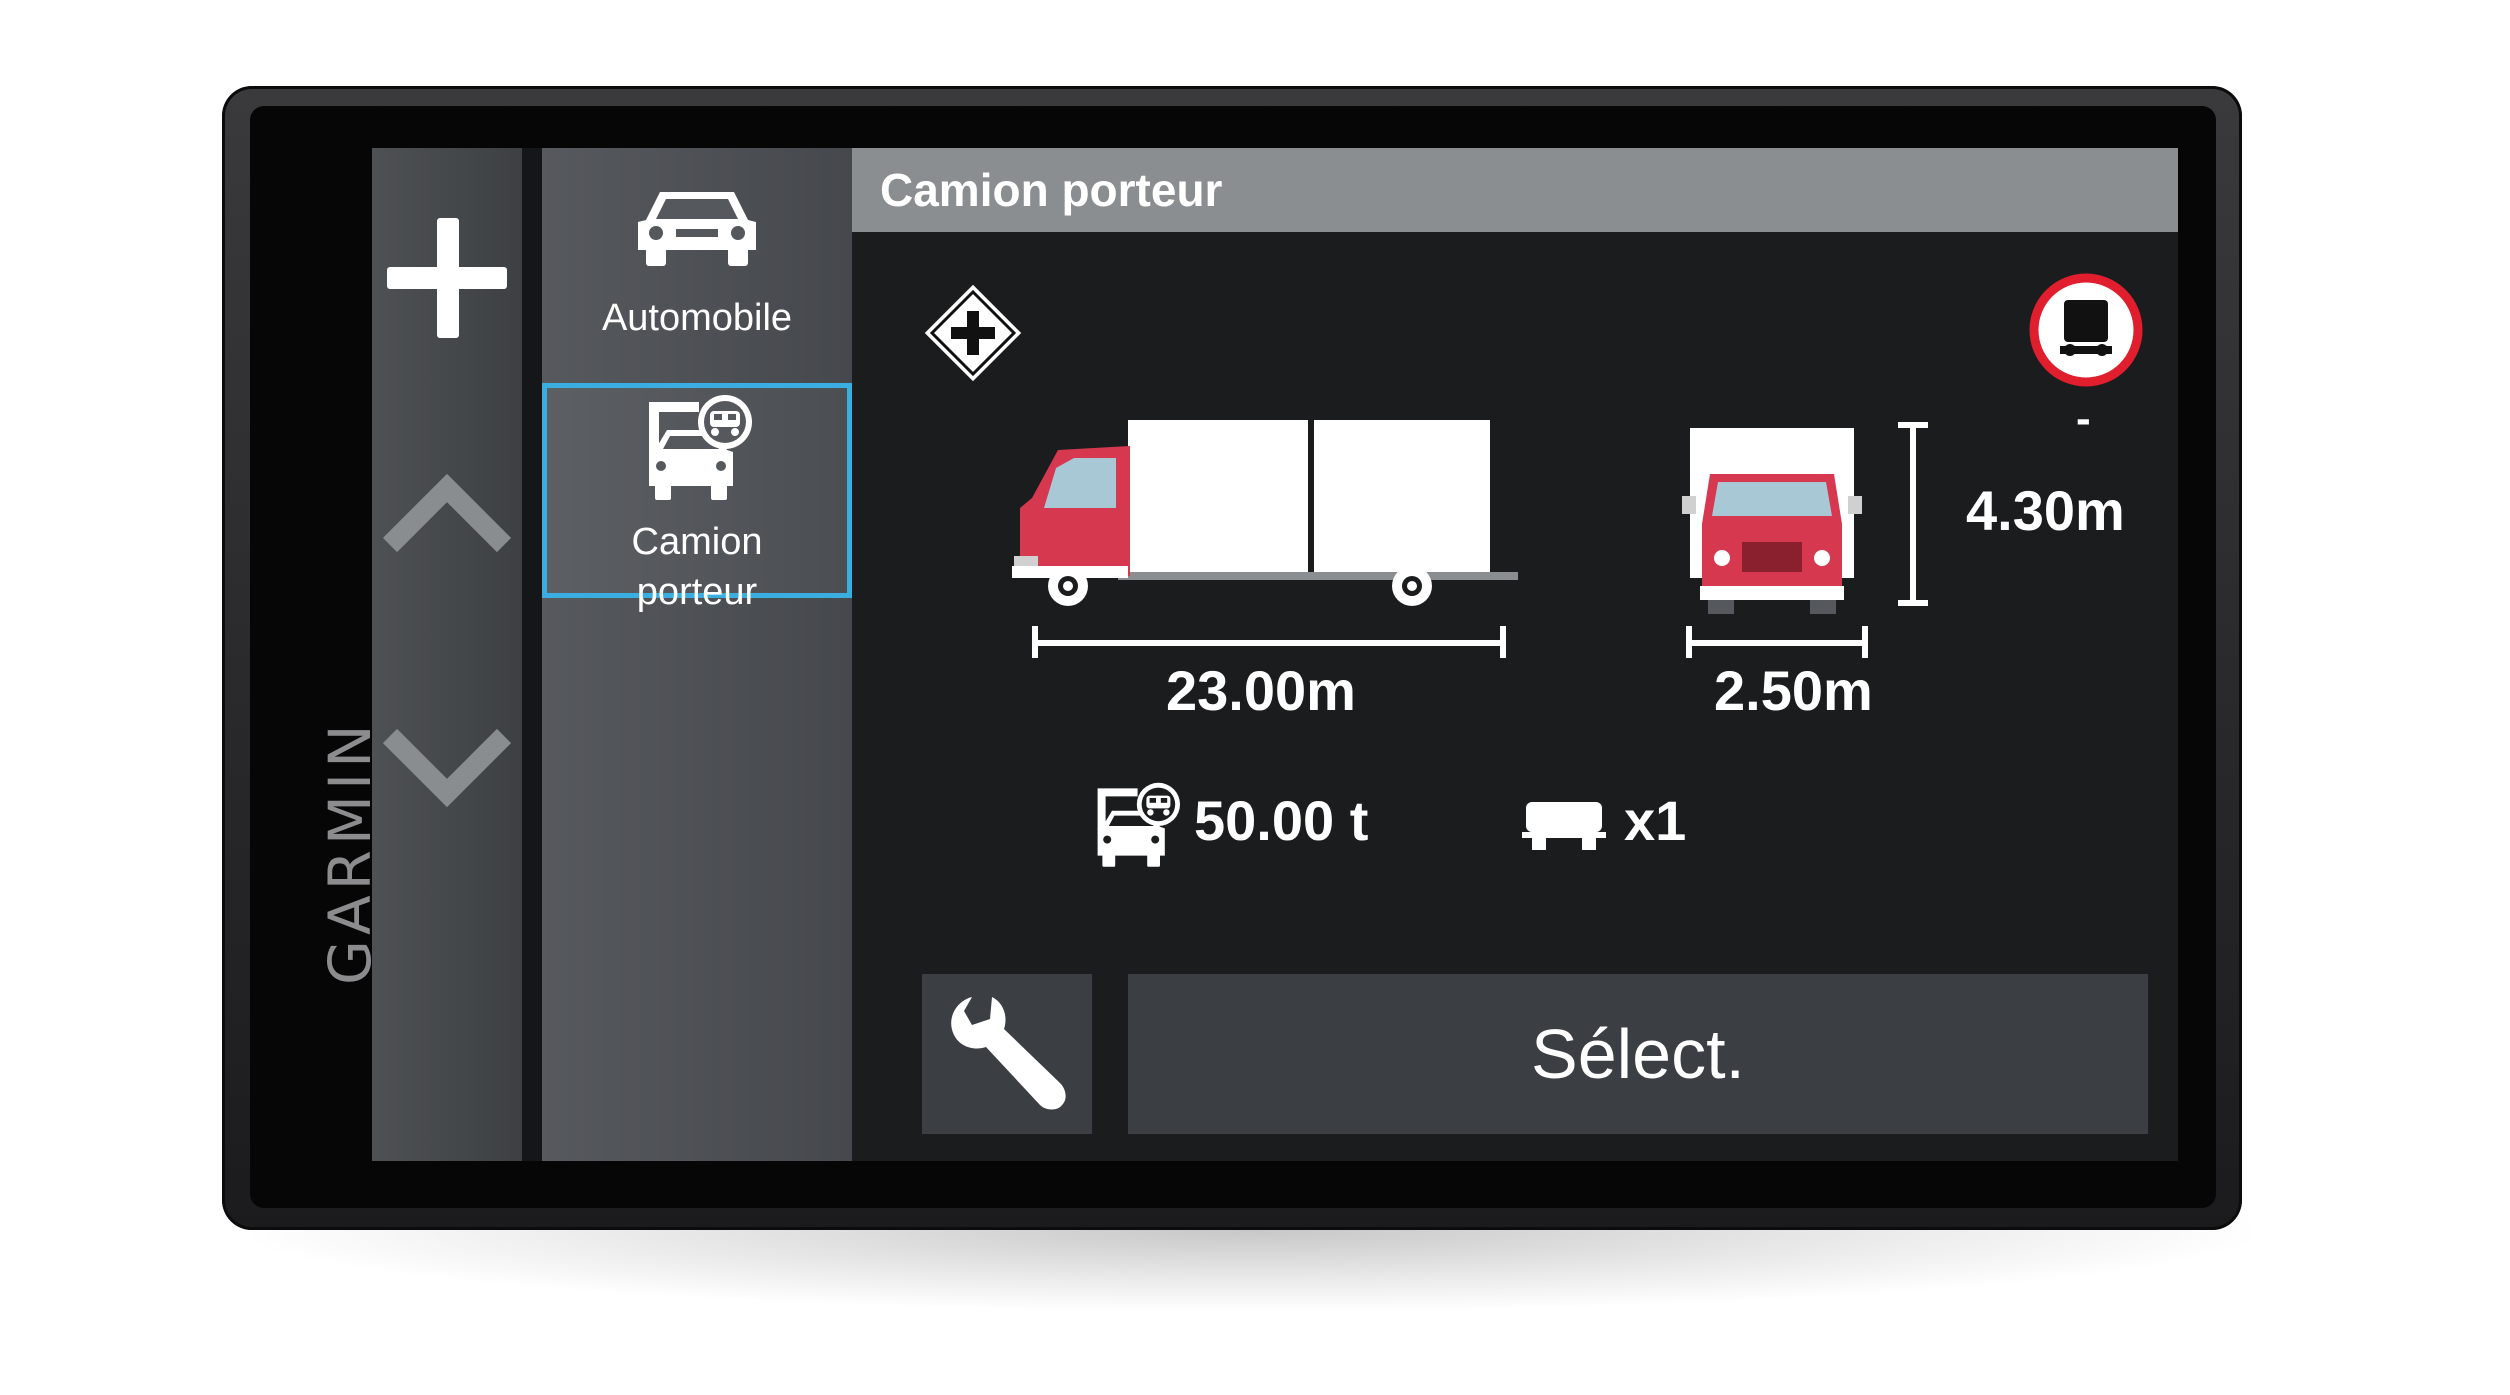  I want to click on length-dimension-tick-left, so click(1035, 642).